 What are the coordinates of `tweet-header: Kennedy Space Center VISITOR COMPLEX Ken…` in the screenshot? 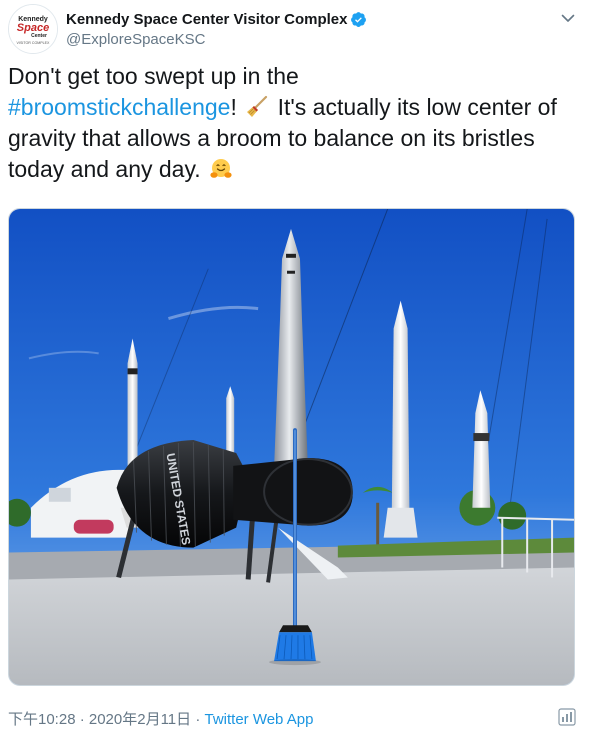 It's located at (295, 29).